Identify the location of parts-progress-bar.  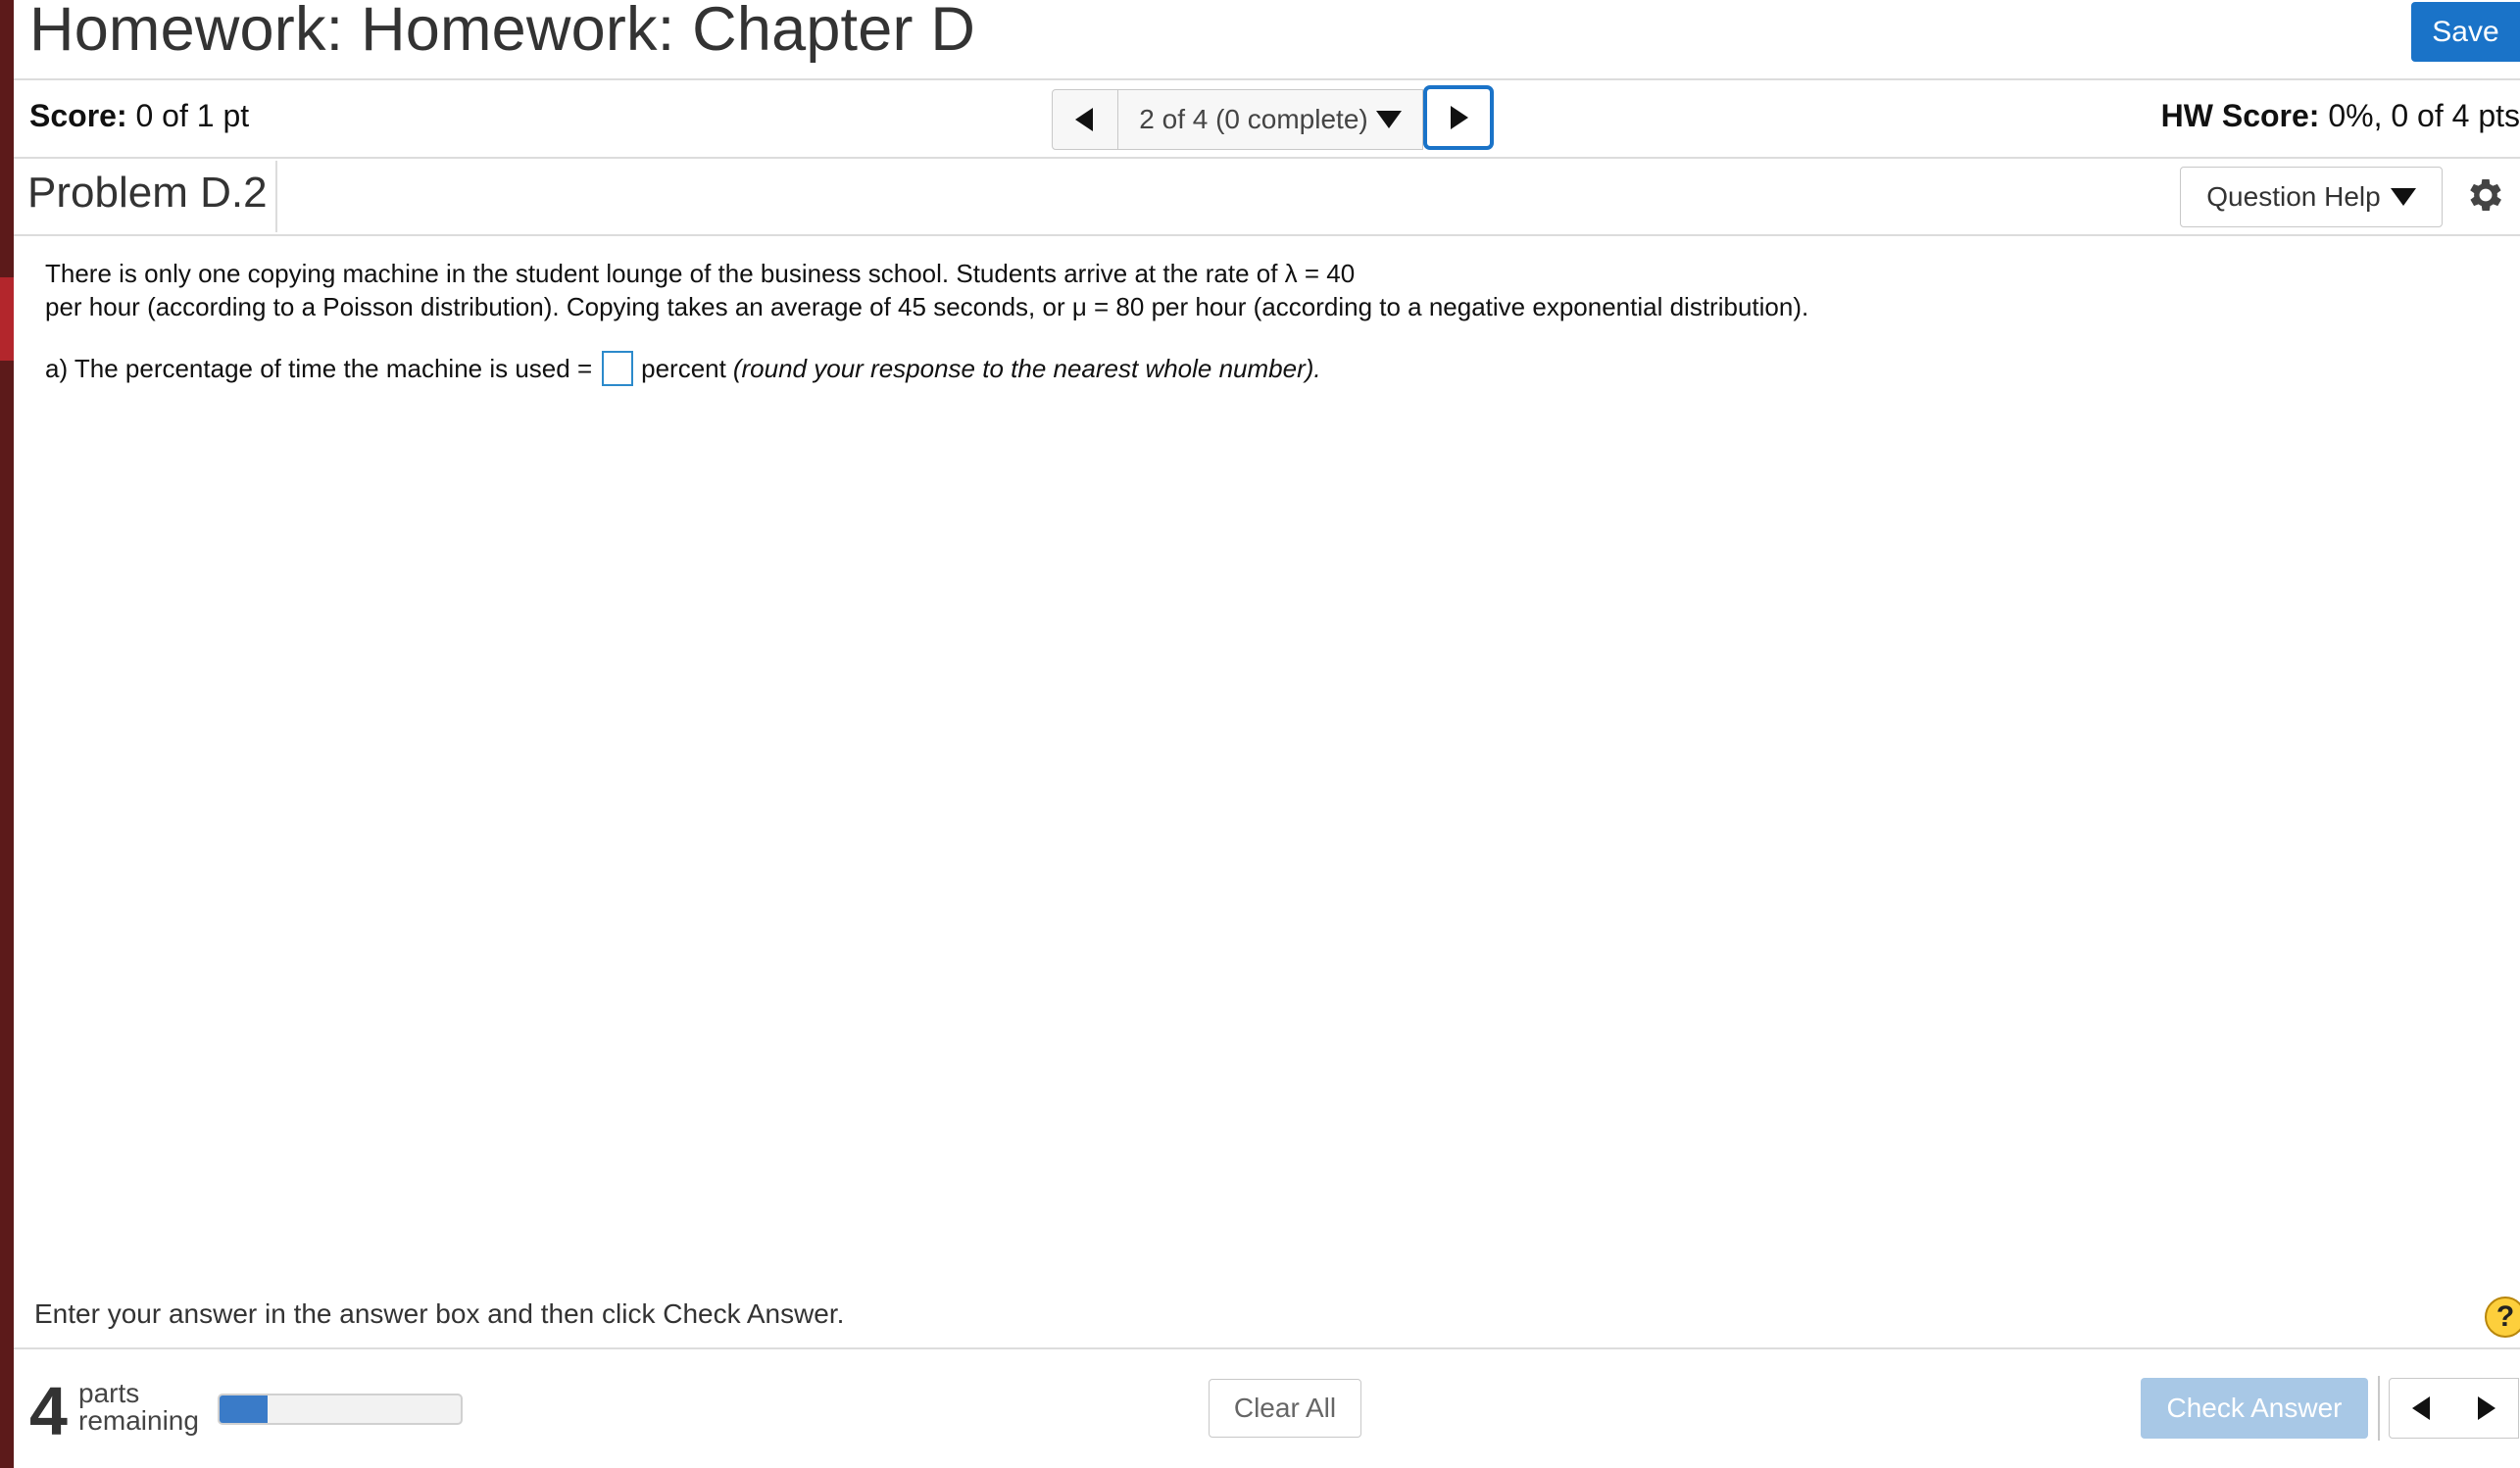
(340, 1409).